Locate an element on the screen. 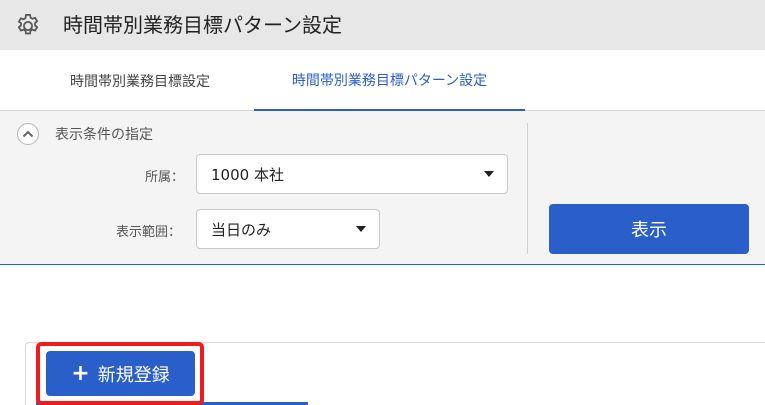  range-select: 当日のみ is located at coordinates (288, 229).